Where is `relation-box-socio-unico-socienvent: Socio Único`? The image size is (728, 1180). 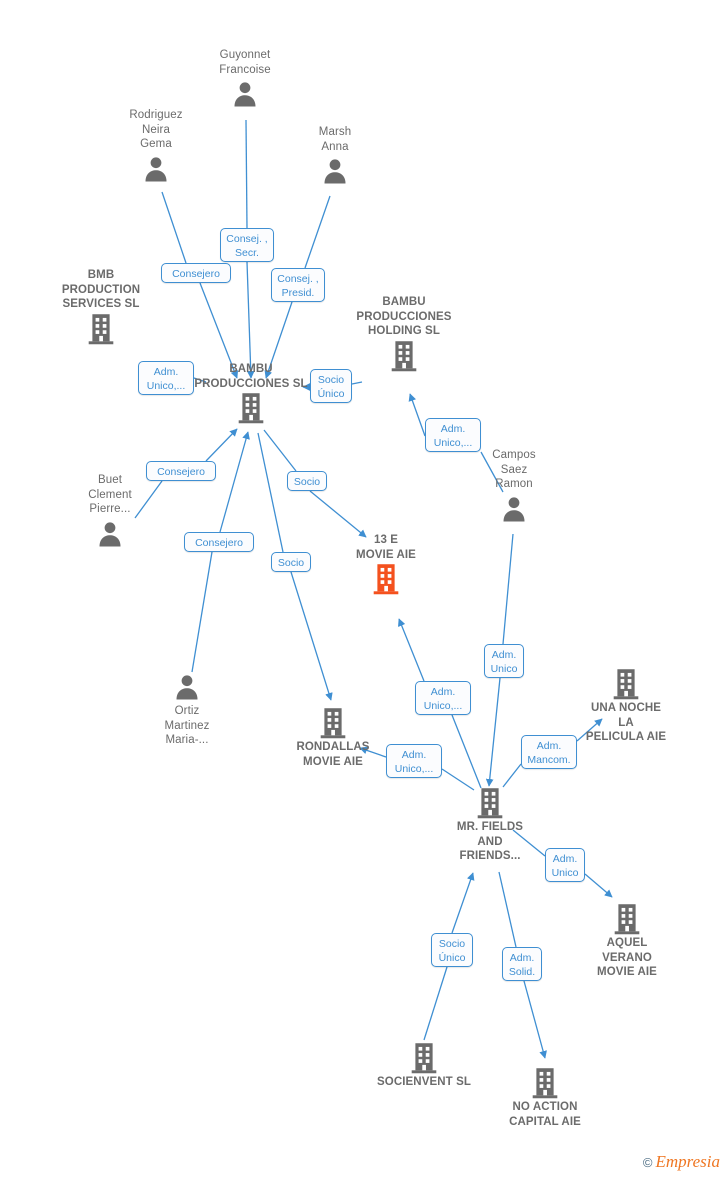 relation-box-socio-unico-socienvent: Socio Único is located at coordinates (452, 950).